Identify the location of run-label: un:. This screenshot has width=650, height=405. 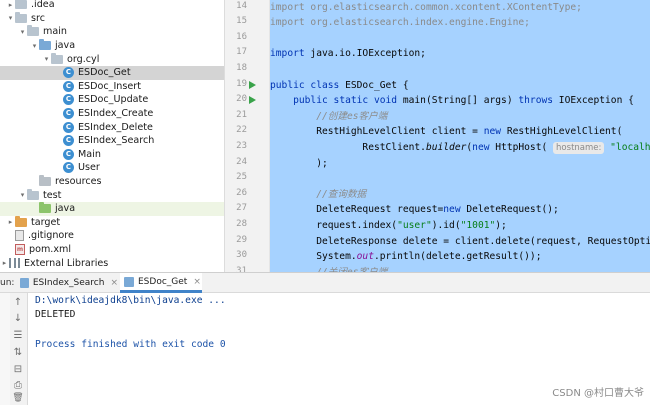
(7, 283).